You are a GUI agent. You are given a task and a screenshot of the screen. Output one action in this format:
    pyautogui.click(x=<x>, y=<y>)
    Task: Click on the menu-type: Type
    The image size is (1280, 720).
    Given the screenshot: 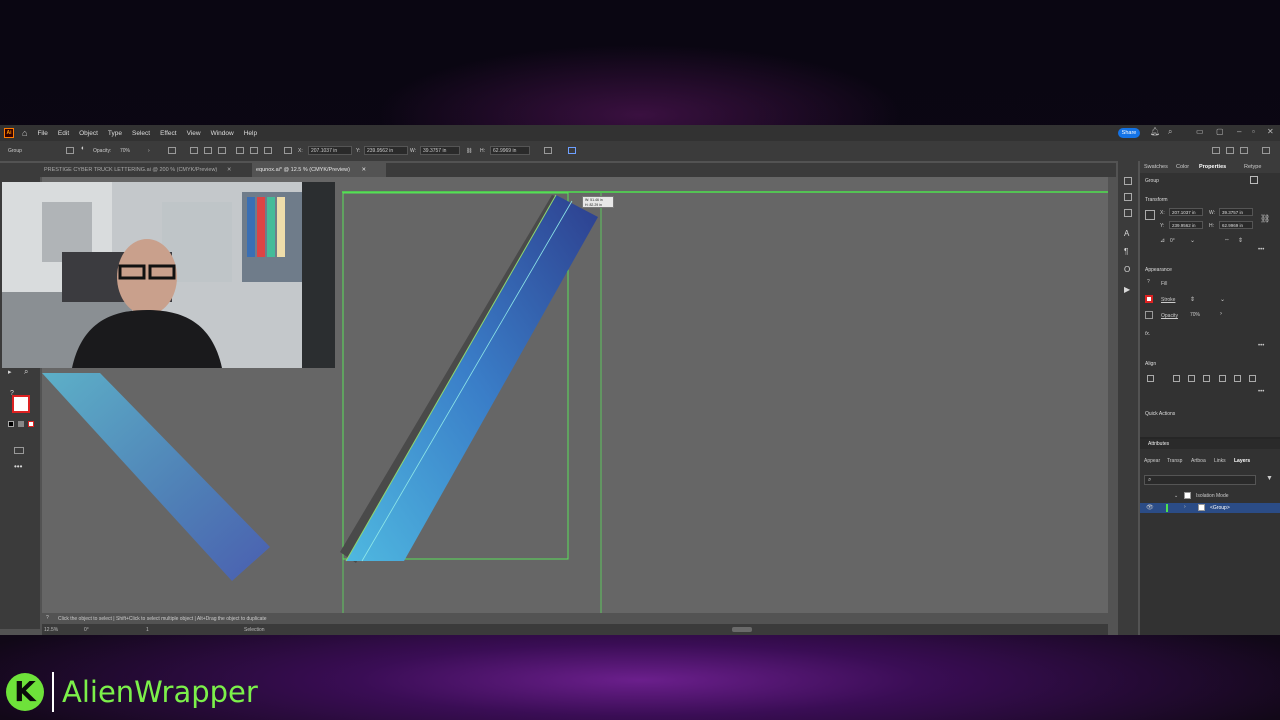 What is the action you would take?
    pyautogui.click(x=115, y=133)
    